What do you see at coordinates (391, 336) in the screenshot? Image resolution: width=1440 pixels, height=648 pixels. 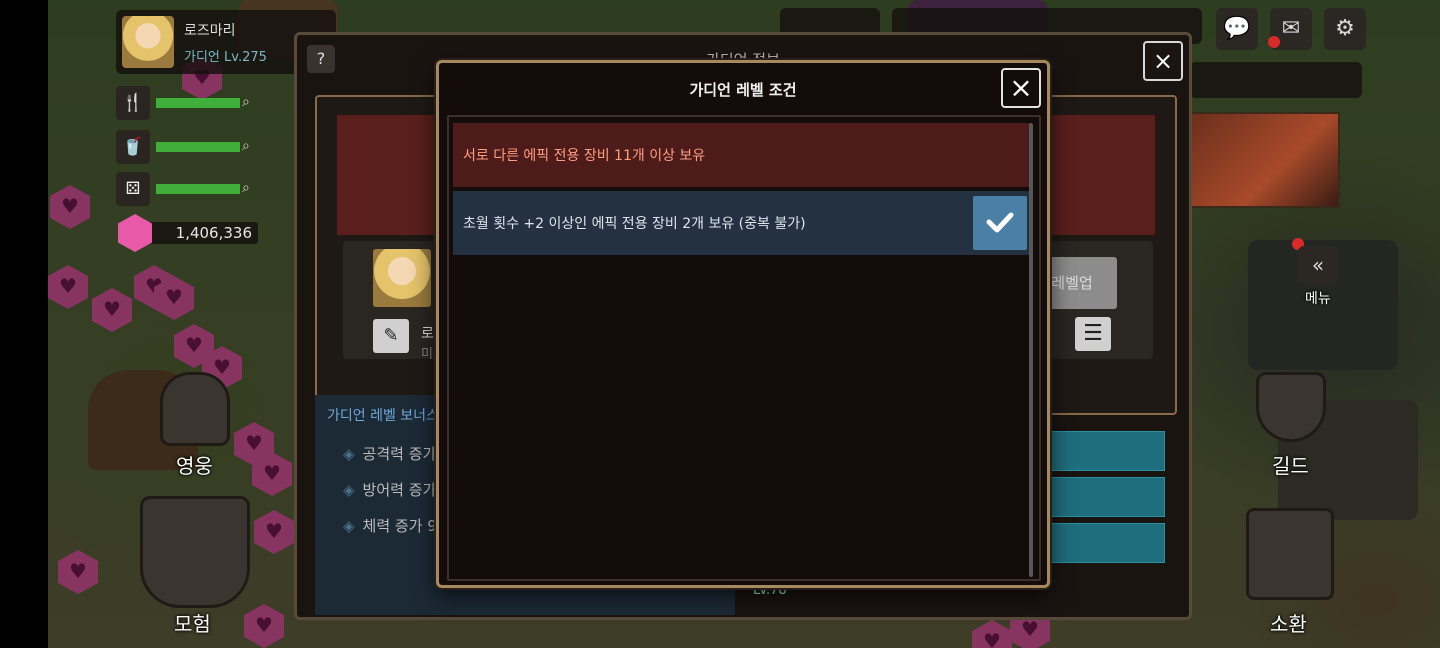 I see `pencil-icon: ✎` at bounding box center [391, 336].